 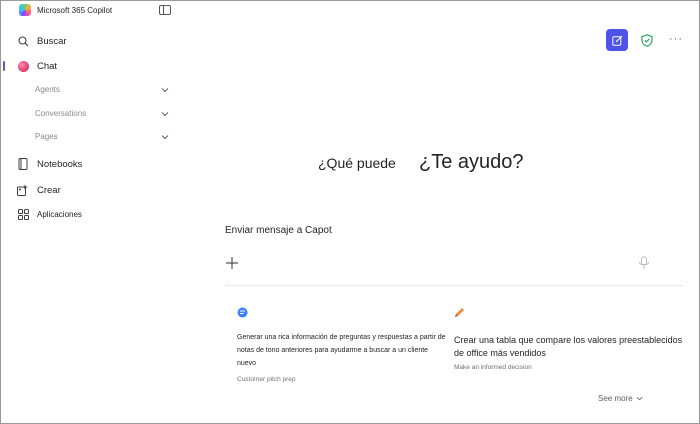 I want to click on sidebar-item-chat: Chat, so click(x=37, y=66).